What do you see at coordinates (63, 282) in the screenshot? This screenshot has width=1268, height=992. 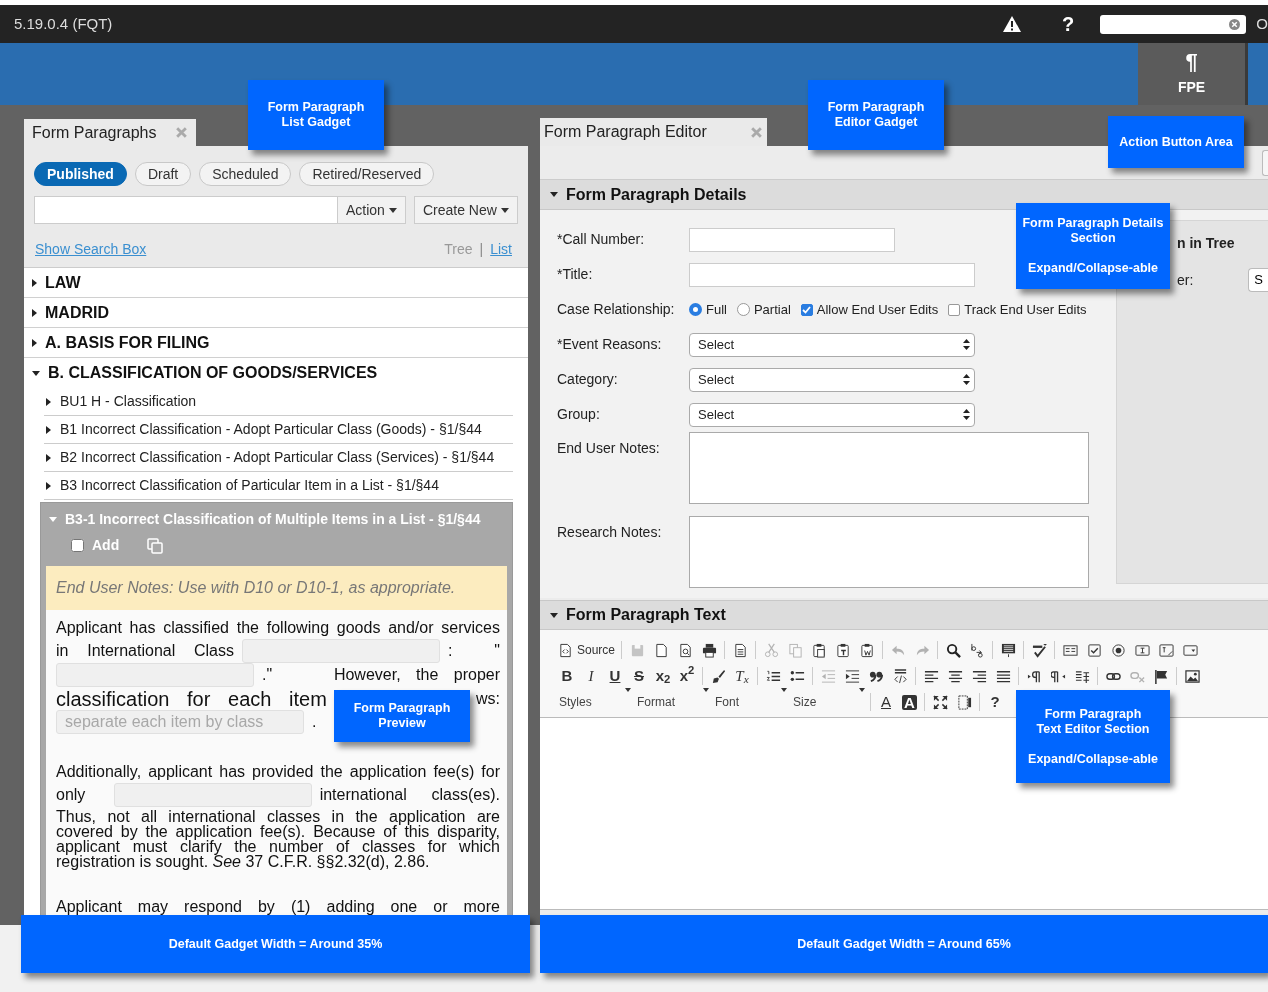 I see `category-label: LAW` at bounding box center [63, 282].